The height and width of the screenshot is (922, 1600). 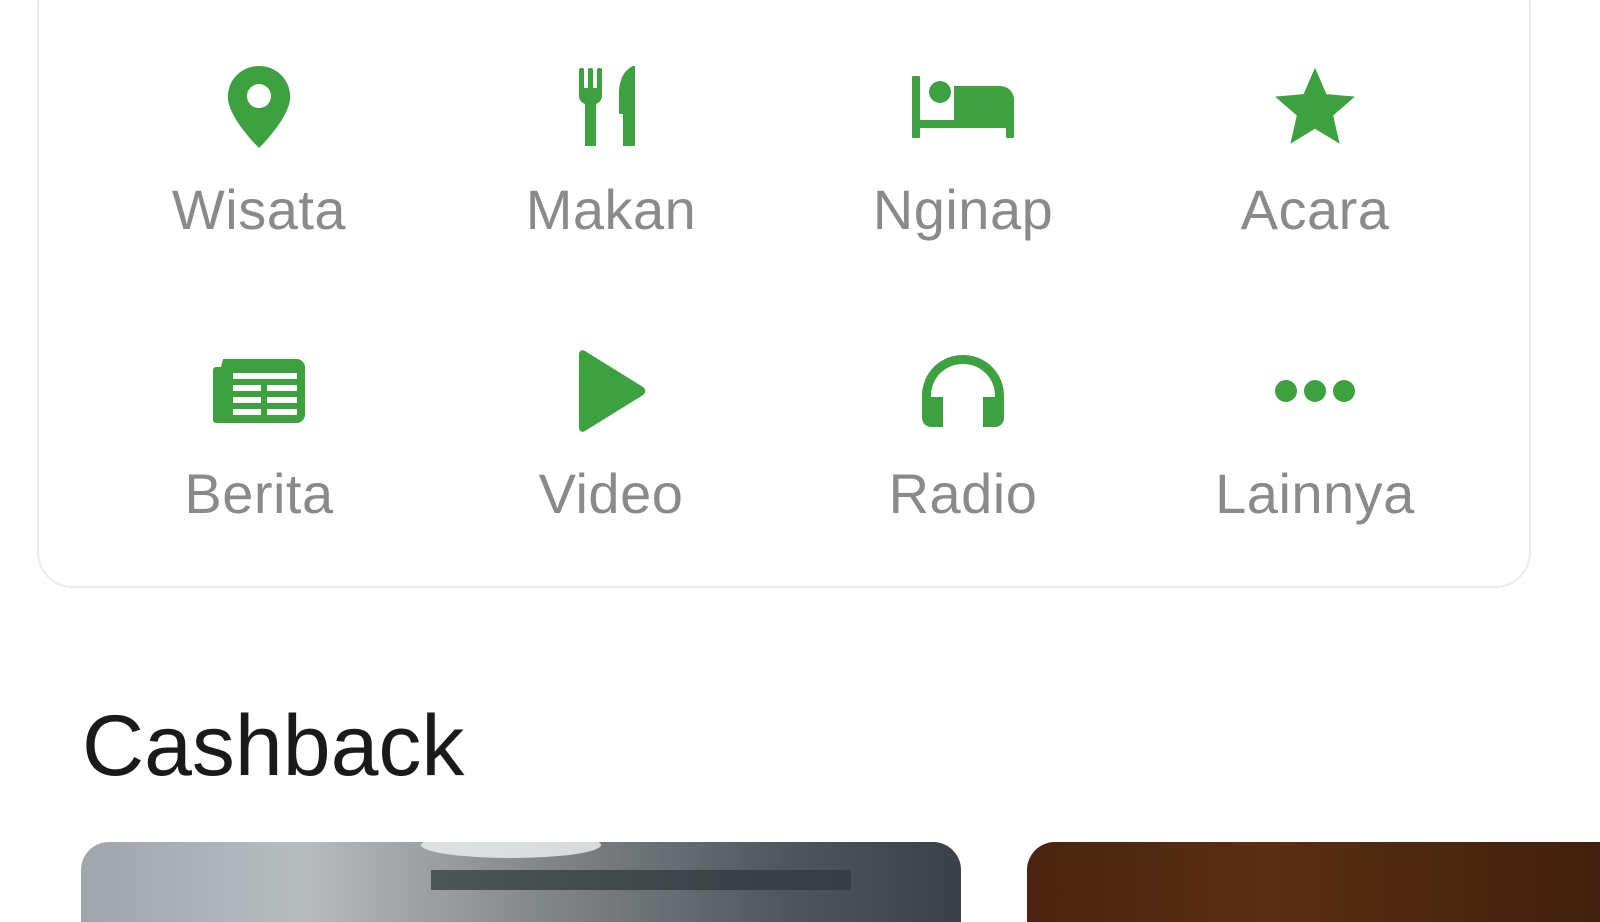 I want to click on menu-item-label: Makan, so click(x=611, y=209).